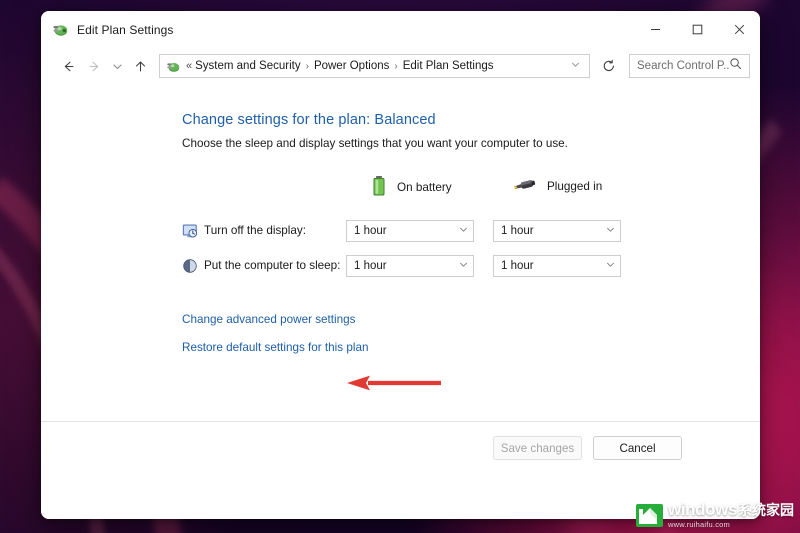 Image resolution: width=800 pixels, height=533 pixels. Describe the element at coordinates (410, 230) in the screenshot. I see `dropdown-turn-off-display-on-battery: 1 hour` at that location.